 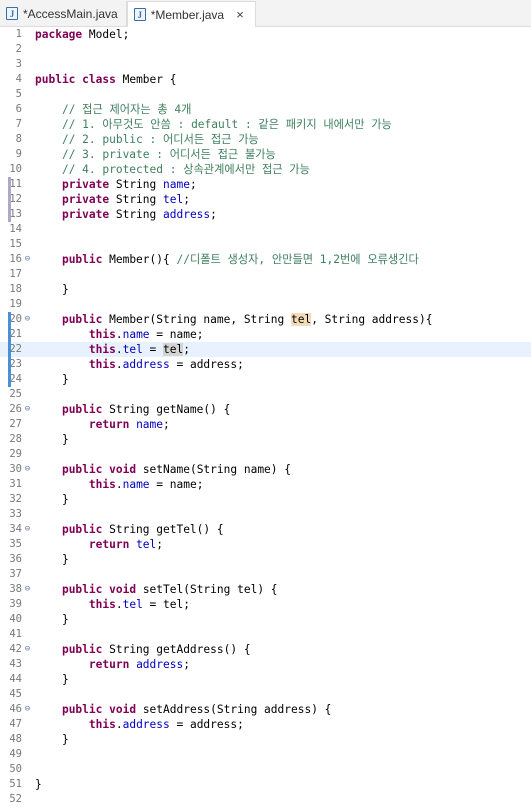 What do you see at coordinates (265, 184) in the screenshot?
I see `code-line: 11 private String name;` at bounding box center [265, 184].